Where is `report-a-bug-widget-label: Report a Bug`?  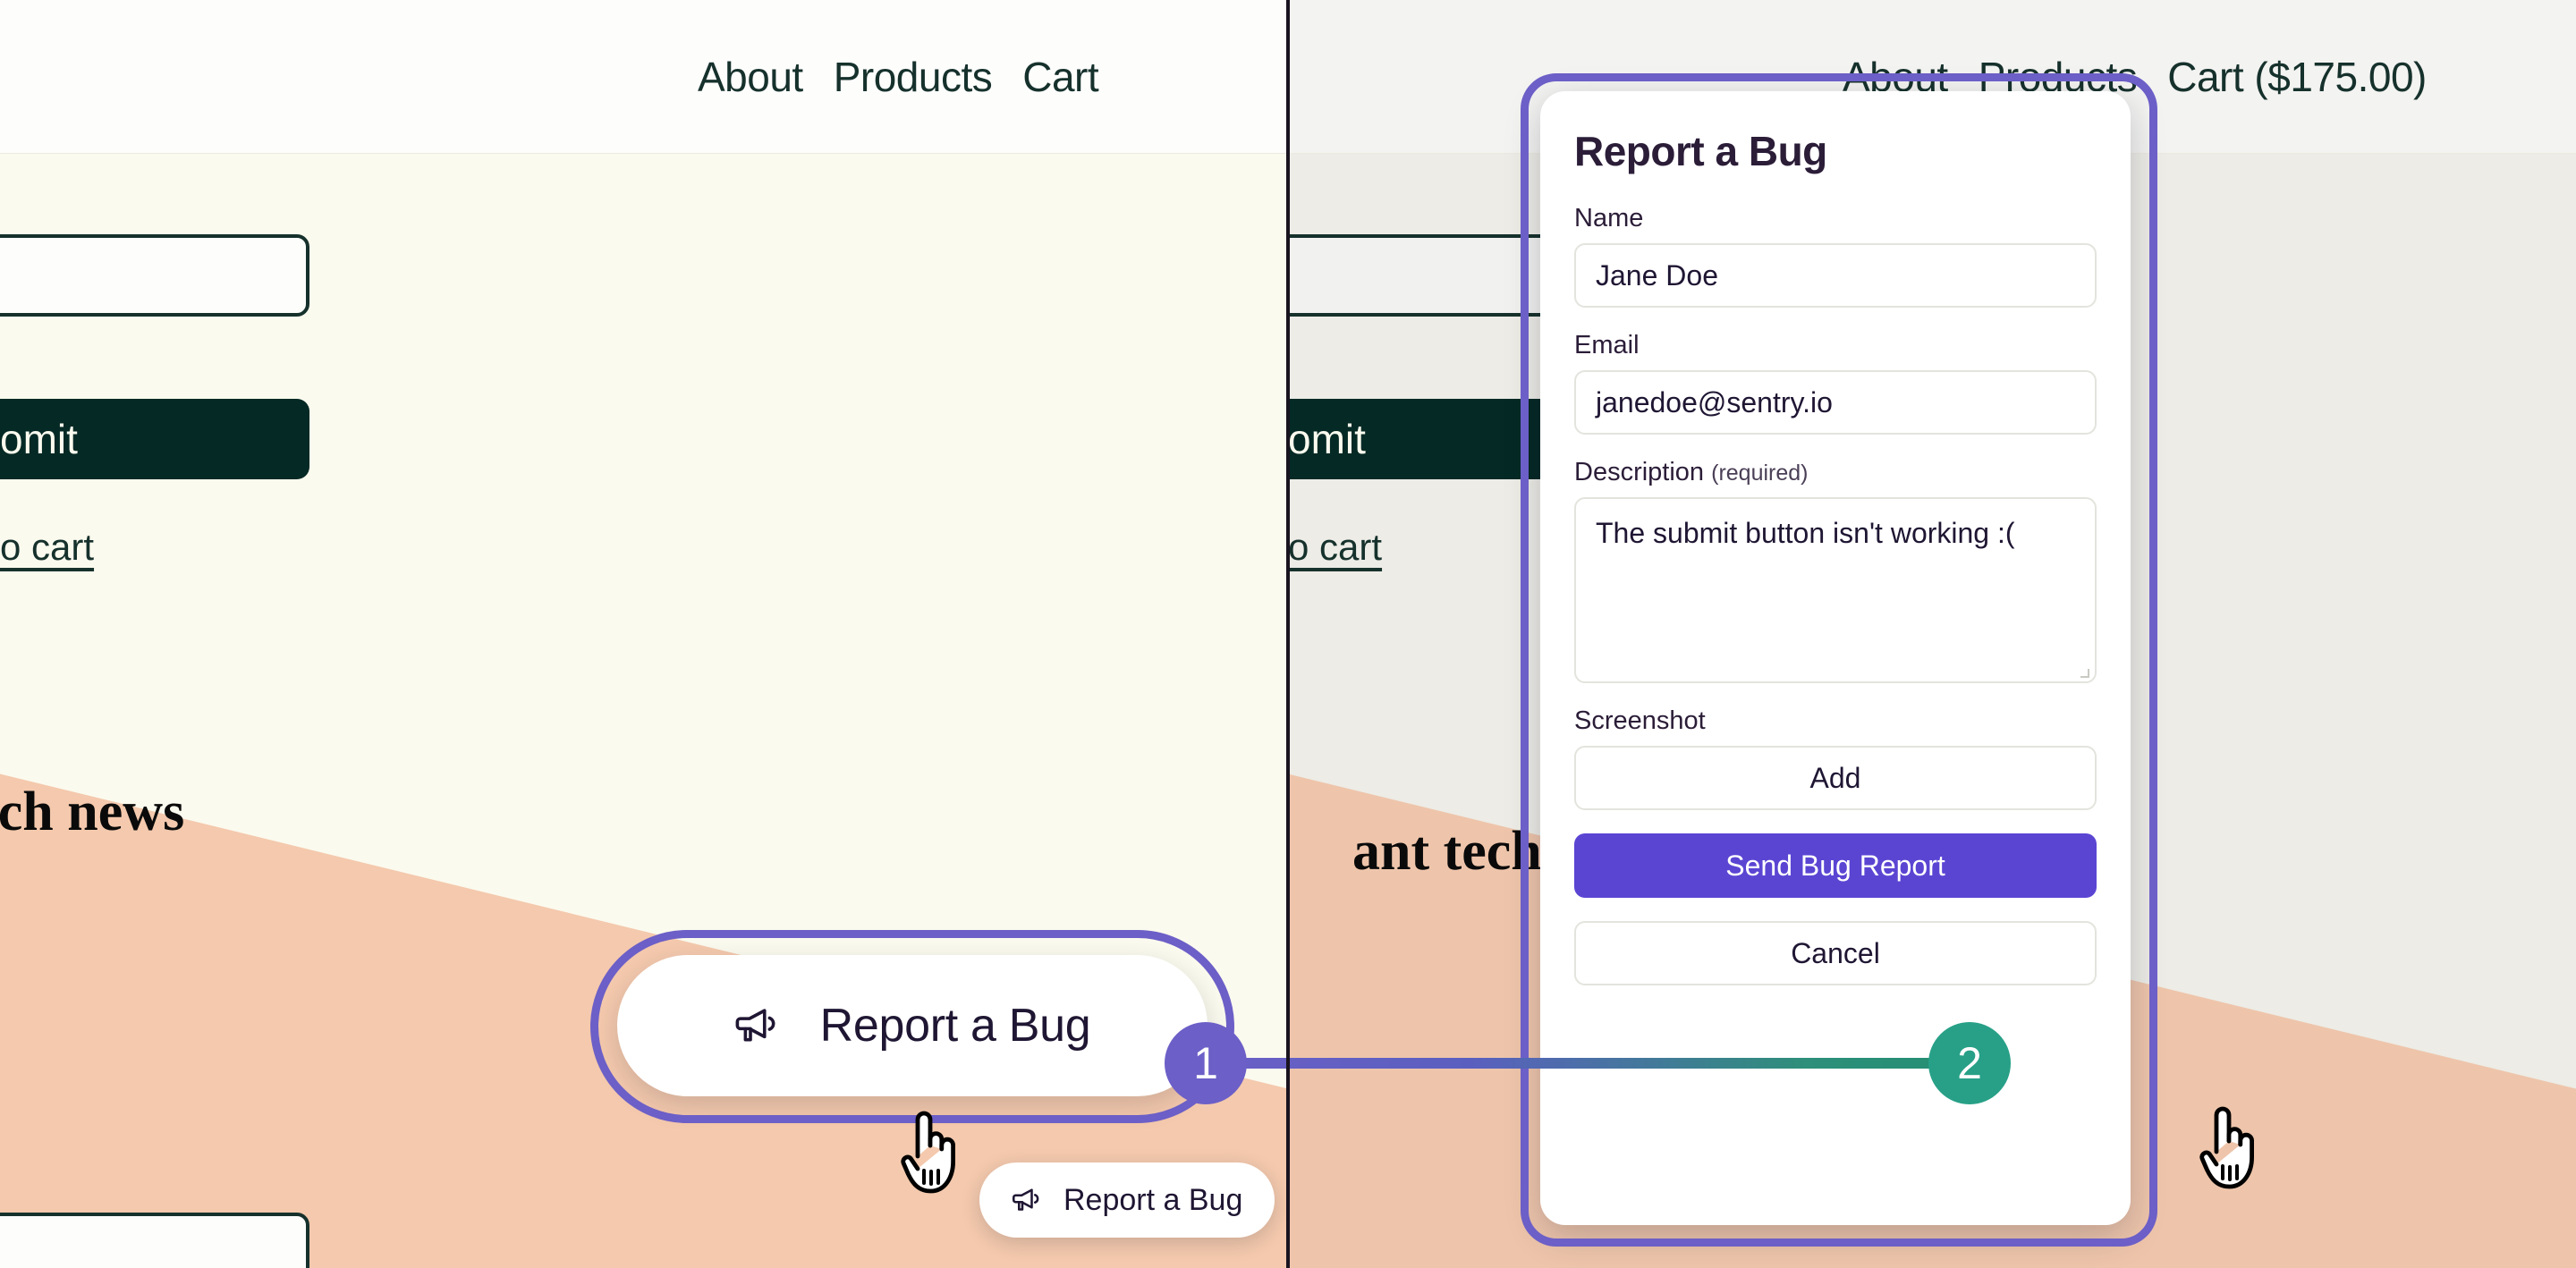 report-a-bug-widget-label: Report a Bug is located at coordinates (1153, 1199).